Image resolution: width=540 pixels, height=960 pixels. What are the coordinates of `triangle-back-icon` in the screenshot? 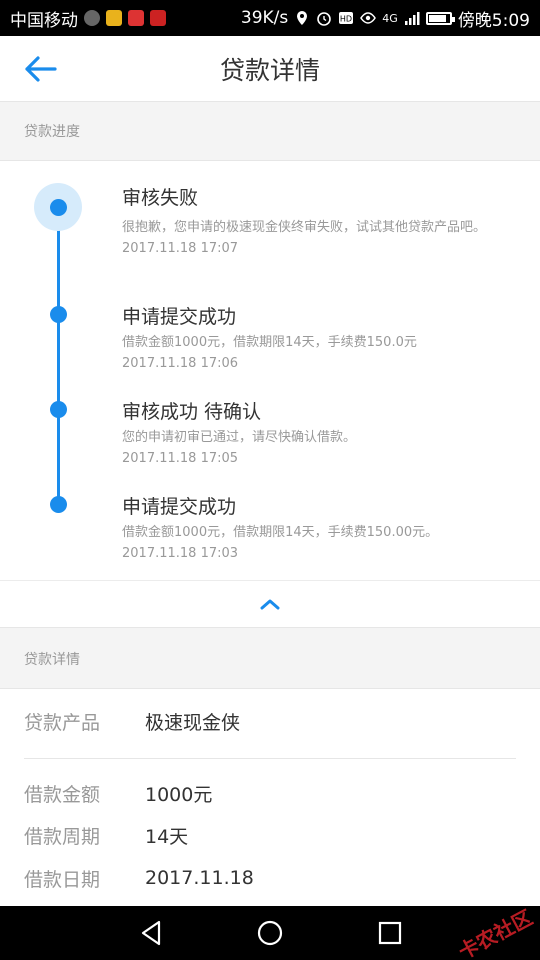 It's located at (151, 933).